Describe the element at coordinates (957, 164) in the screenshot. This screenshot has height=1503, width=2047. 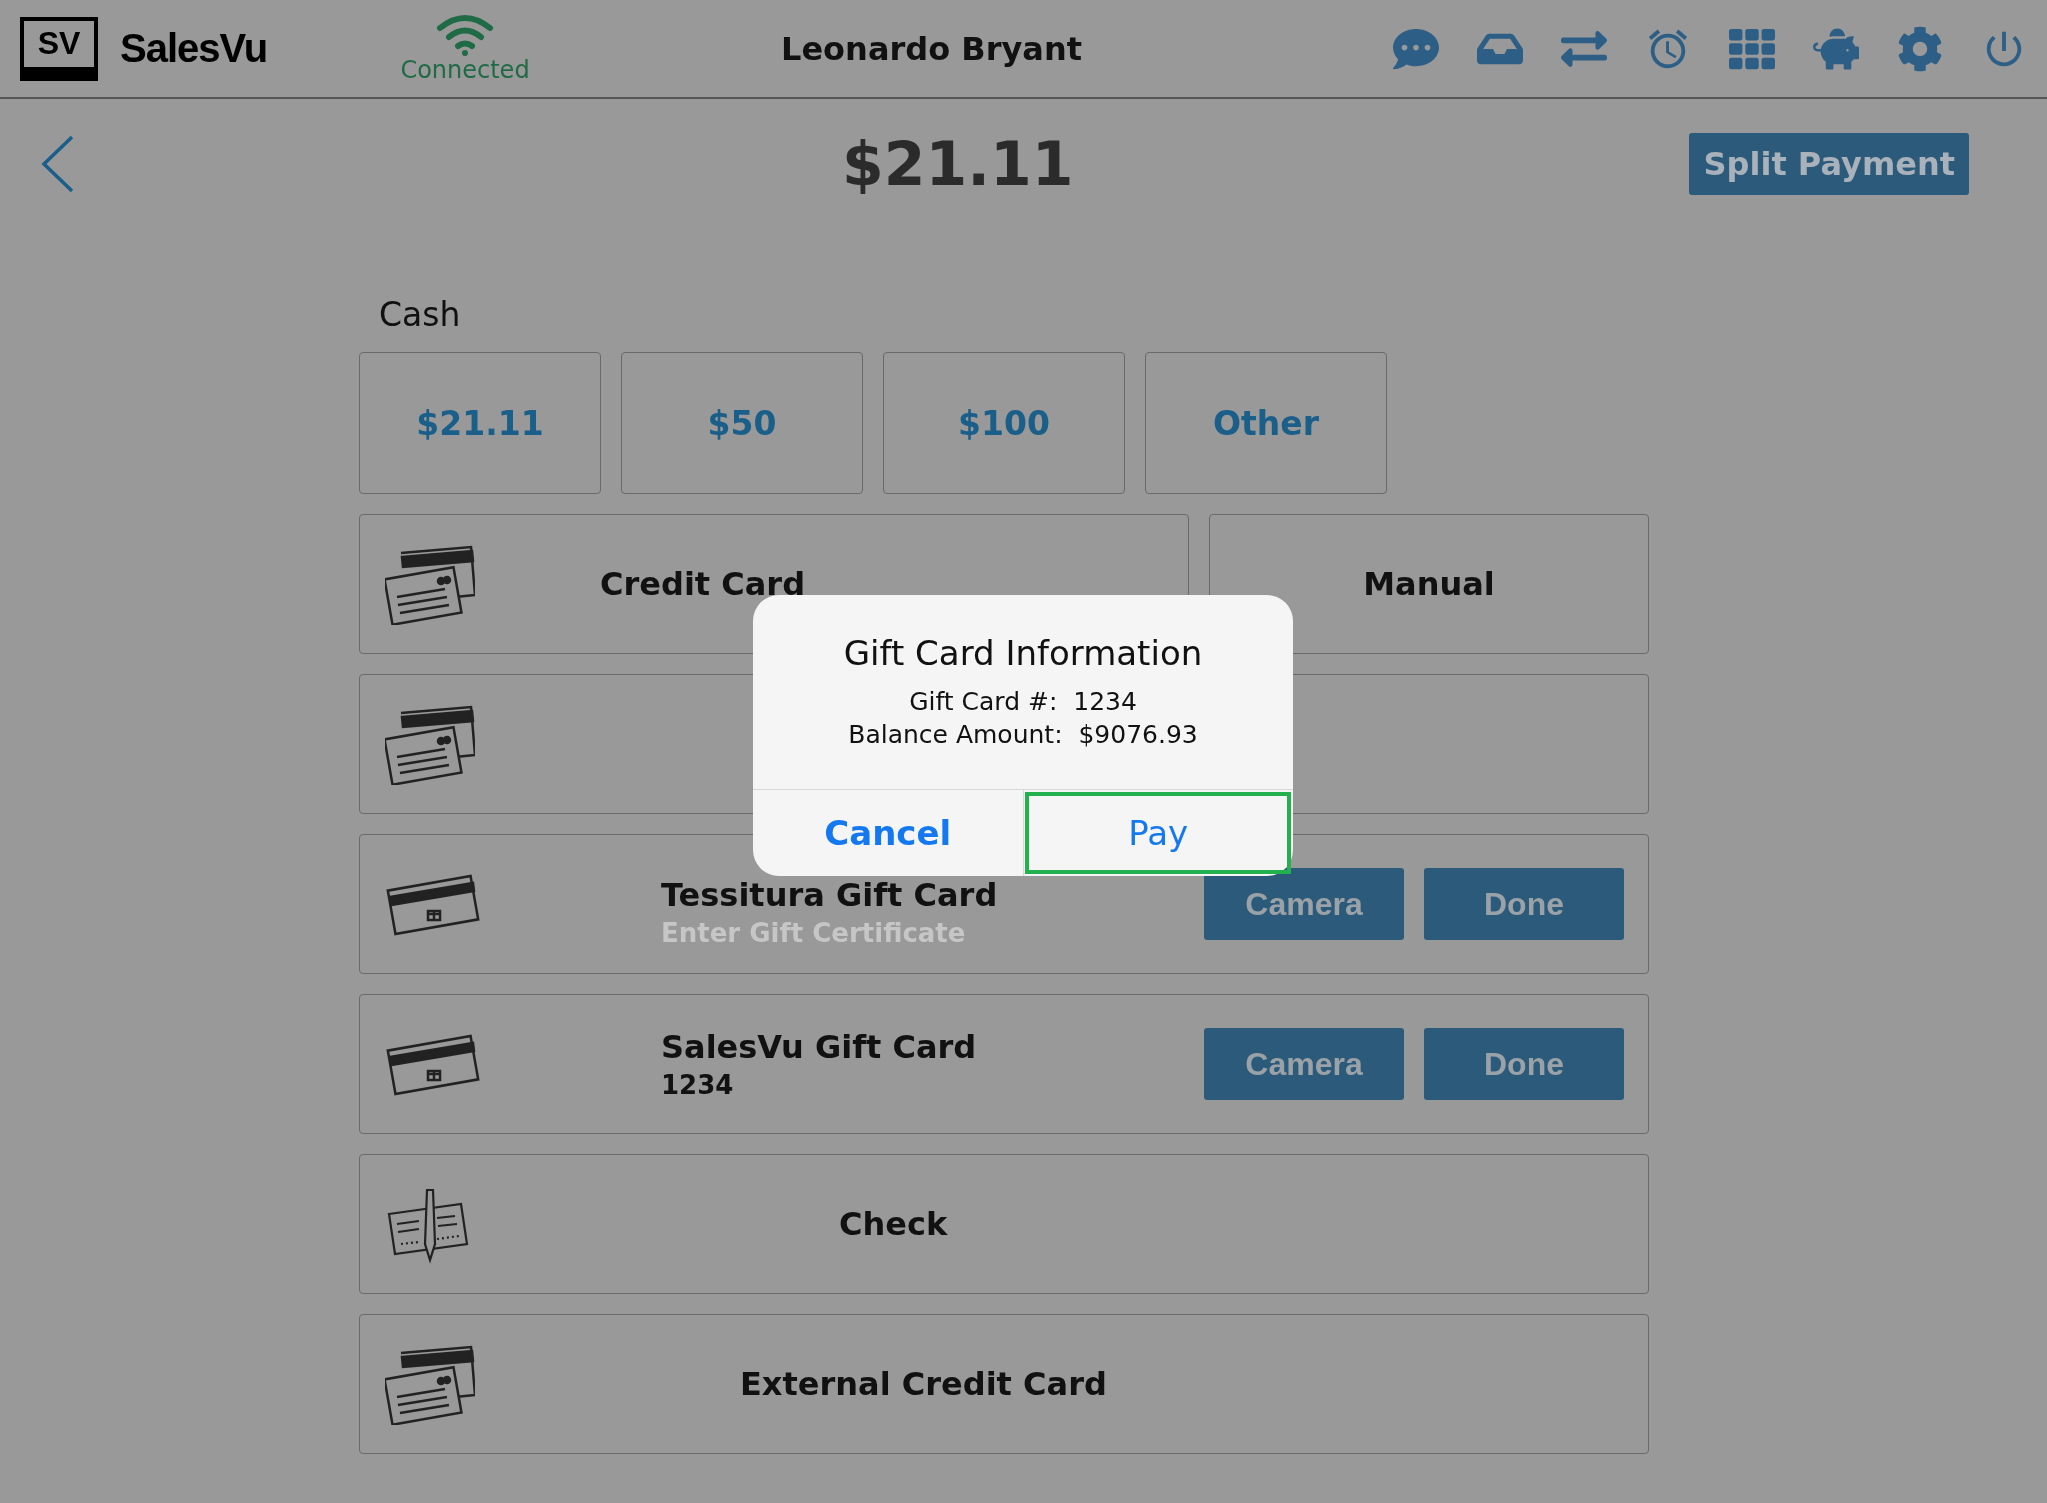
I see `total-amount: $21.11` at that location.